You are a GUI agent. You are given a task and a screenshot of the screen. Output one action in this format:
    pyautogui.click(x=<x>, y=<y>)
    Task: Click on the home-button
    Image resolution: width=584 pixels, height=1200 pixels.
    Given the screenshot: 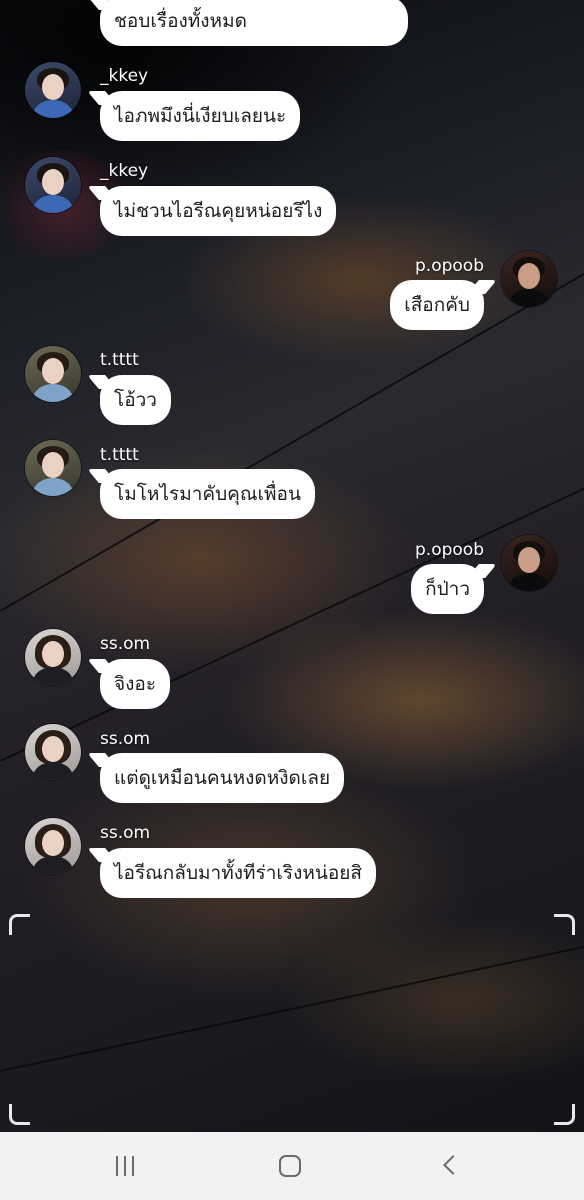 What is the action you would take?
    pyautogui.click(x=290, y=1166)
    